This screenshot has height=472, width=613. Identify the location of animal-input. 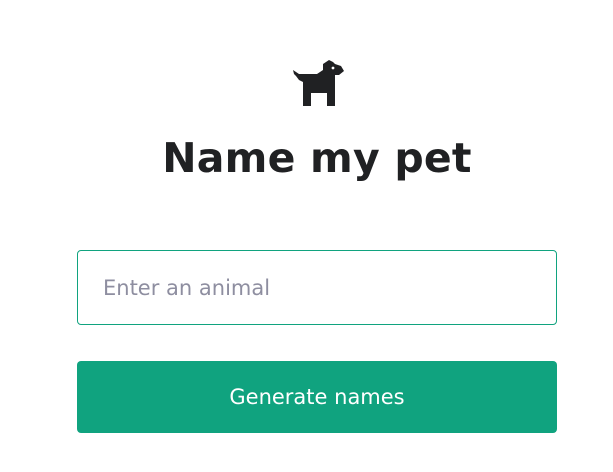
(317, 287).